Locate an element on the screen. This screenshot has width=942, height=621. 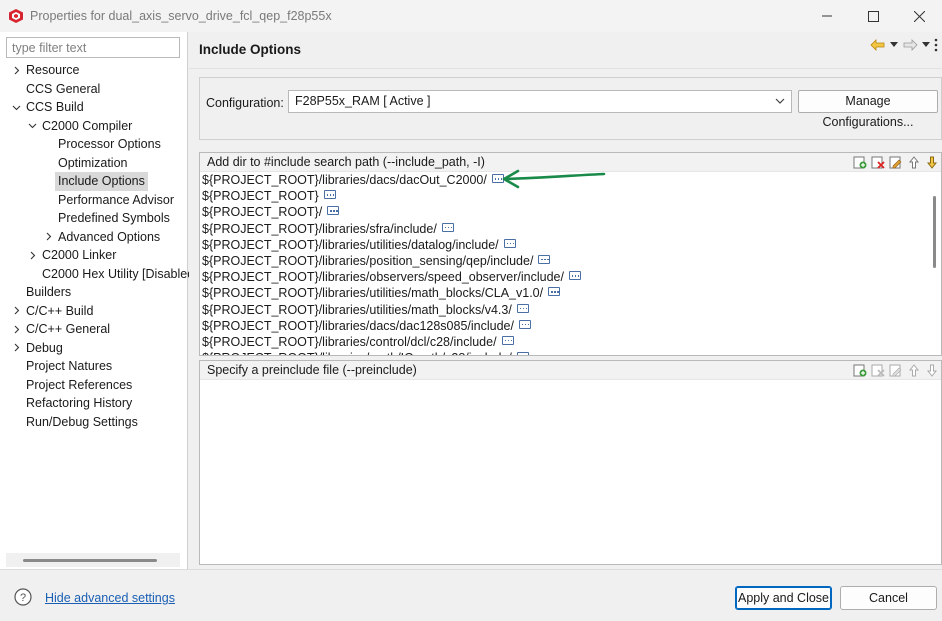
help-icon: ? is located at coordinates (23, 597).